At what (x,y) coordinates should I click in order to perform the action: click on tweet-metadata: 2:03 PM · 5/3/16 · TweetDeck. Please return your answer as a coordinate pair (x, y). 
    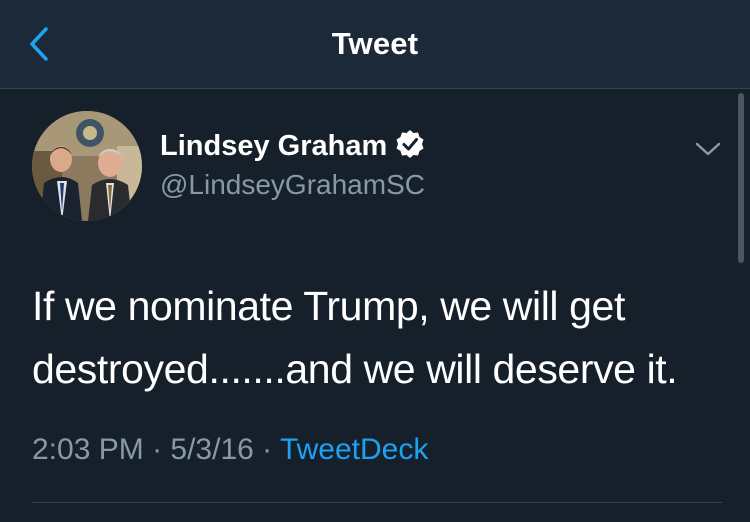
    Looking at the image, I should click on (230, 450).